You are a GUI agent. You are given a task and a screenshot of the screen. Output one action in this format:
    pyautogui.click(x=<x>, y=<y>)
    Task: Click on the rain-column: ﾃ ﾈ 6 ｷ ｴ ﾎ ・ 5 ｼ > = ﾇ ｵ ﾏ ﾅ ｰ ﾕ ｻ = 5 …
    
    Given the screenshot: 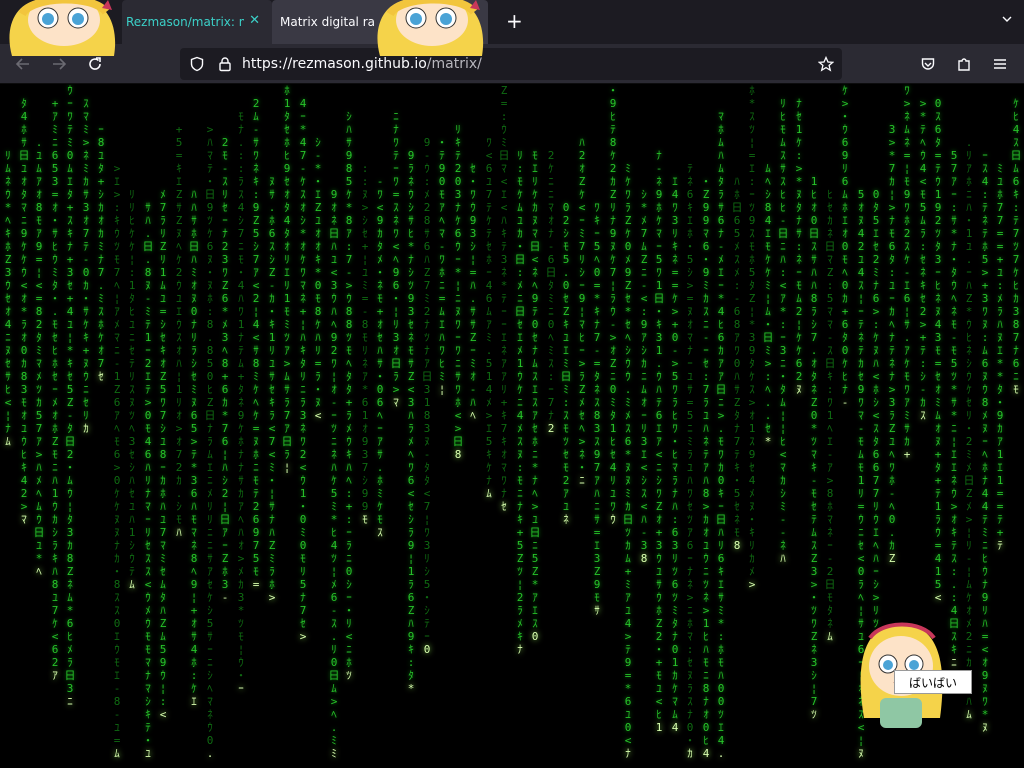 What is the action you would take?
    pyautogui.click(x=690, y=461)
    